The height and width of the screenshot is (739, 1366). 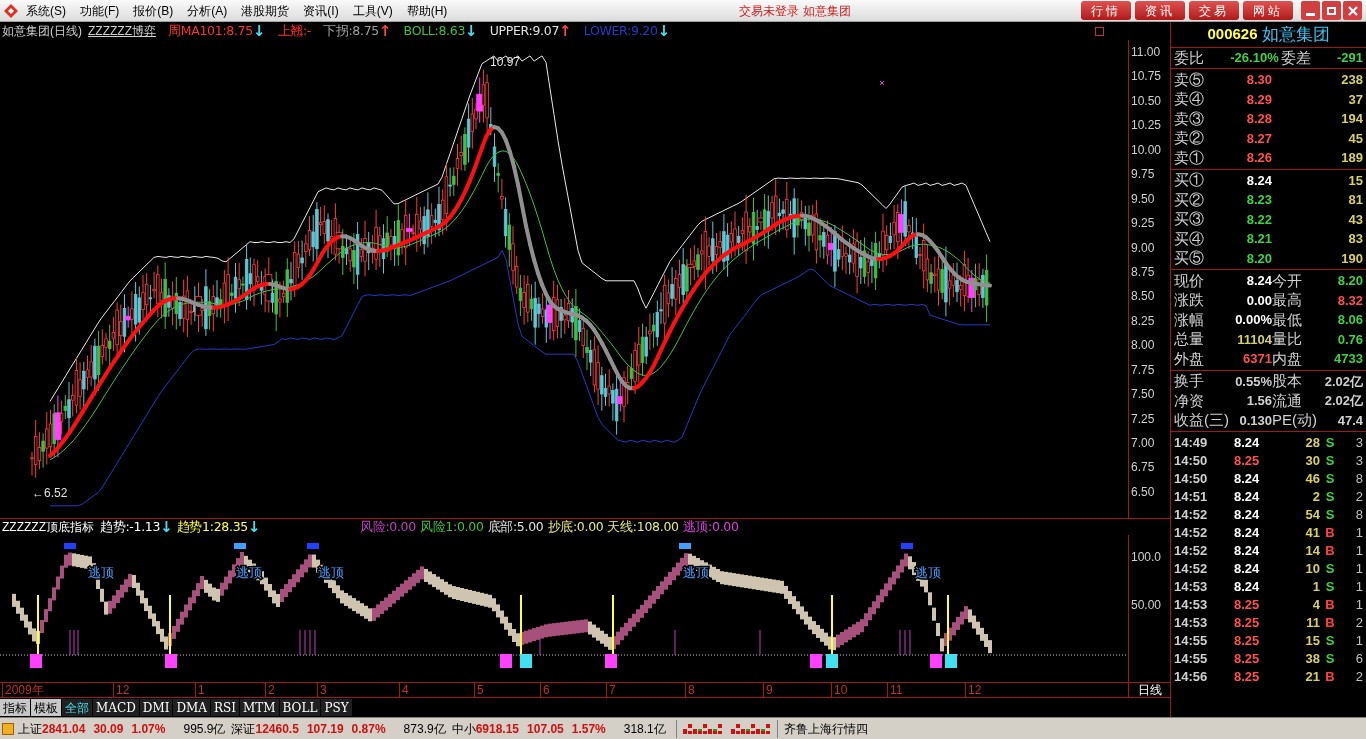 I want to click on field-label: 外盘, so click(x=1189, y=358).